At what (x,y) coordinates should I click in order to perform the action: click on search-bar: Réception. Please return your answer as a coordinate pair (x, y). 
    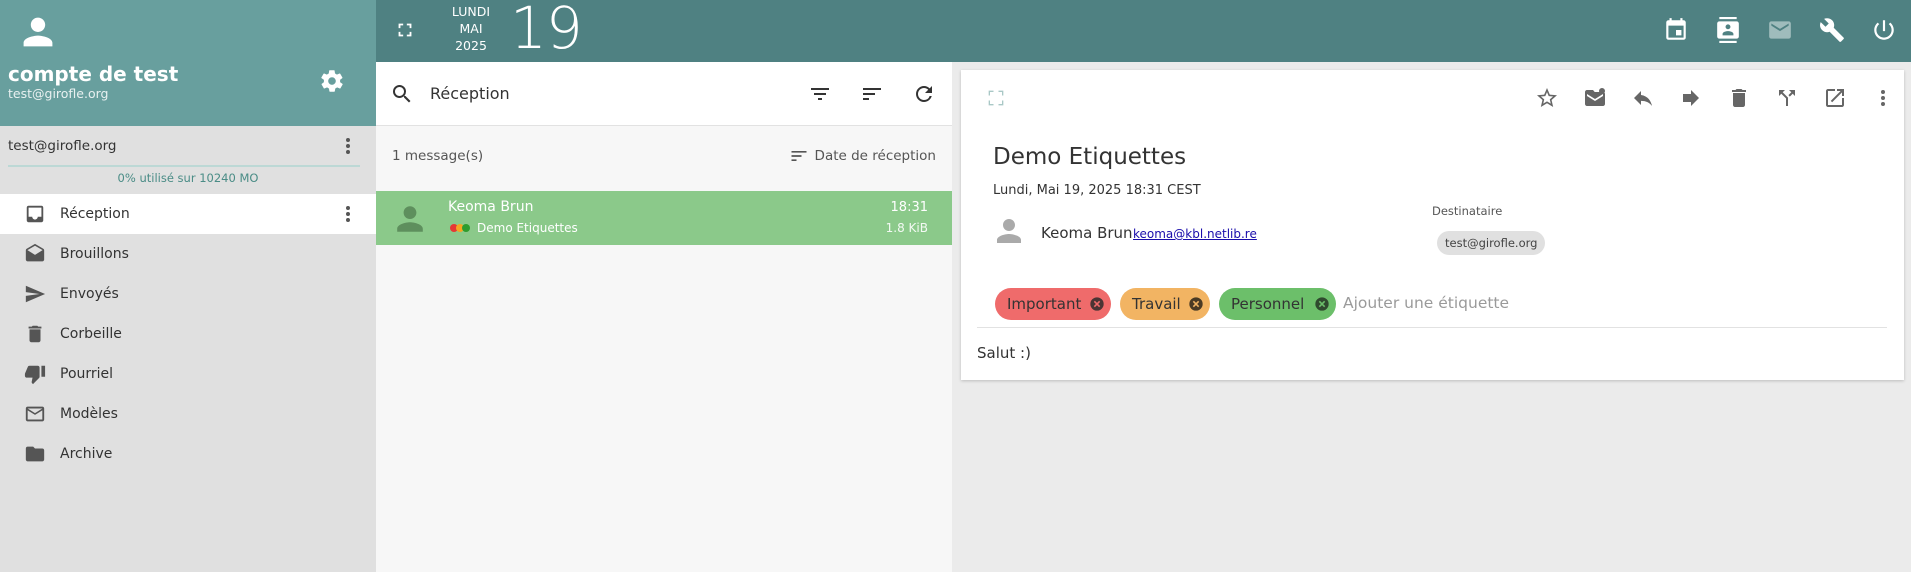
    Looking at the image, I should click on (664, 94).